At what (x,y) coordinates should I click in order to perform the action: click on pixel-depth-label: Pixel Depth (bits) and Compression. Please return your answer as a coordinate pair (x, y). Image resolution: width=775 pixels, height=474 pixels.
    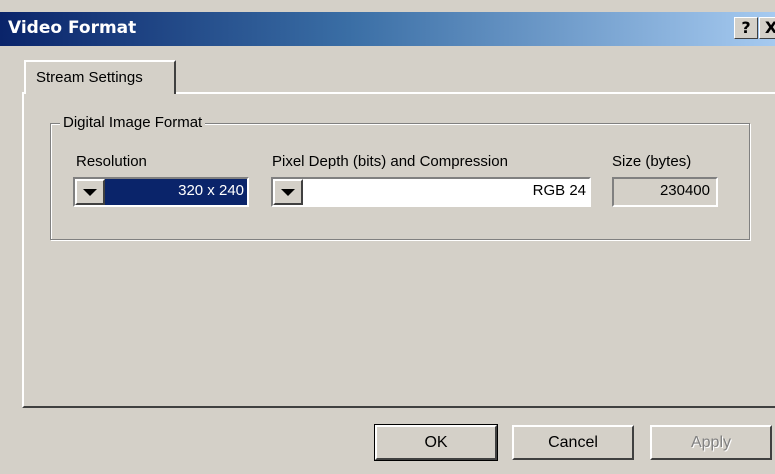
    Looking at the image, I should click on (390, 161).